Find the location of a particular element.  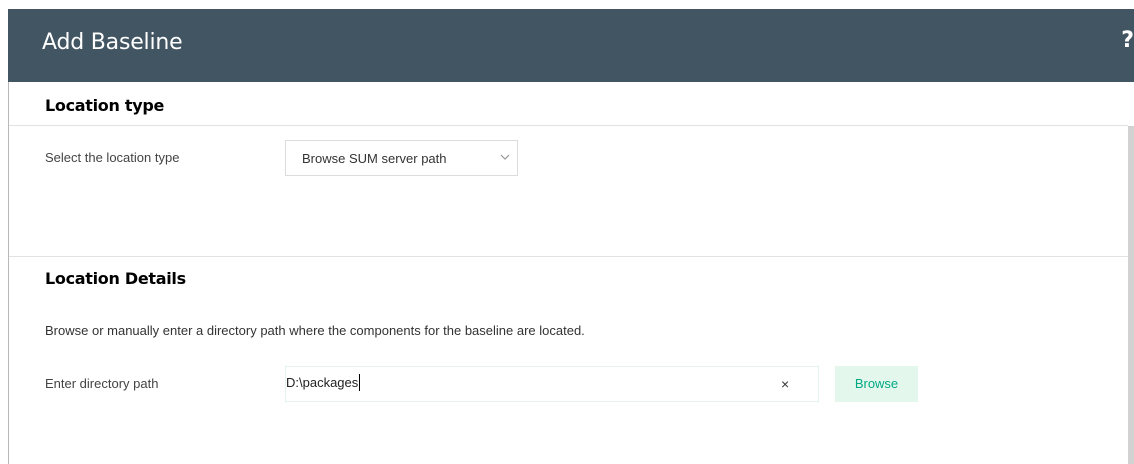

location-type-heading: Location type is located at coordinates (105, 105).